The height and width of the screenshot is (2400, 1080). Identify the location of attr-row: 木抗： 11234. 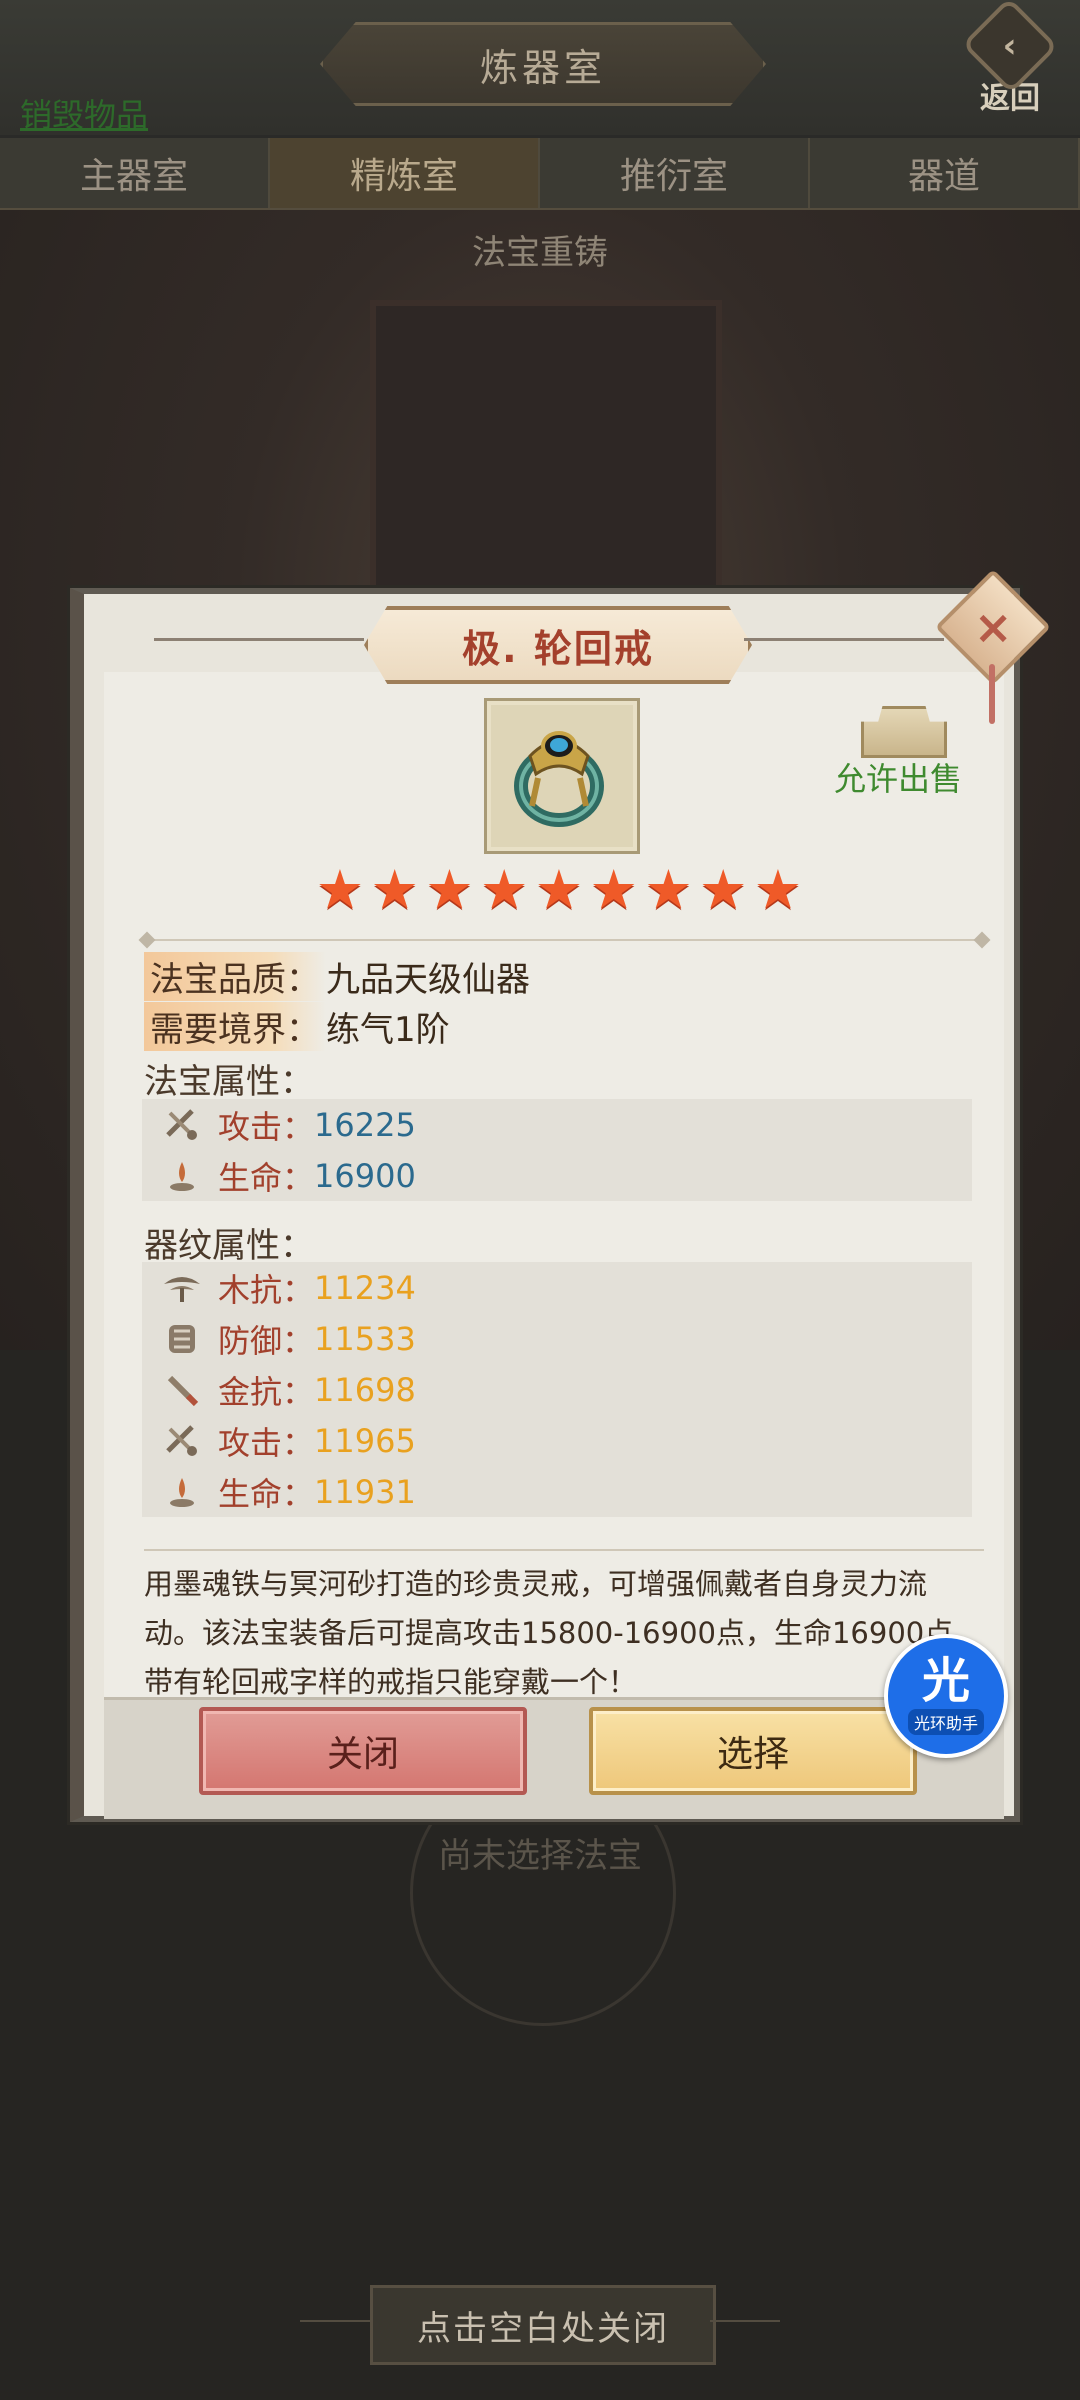
(557, 1287).